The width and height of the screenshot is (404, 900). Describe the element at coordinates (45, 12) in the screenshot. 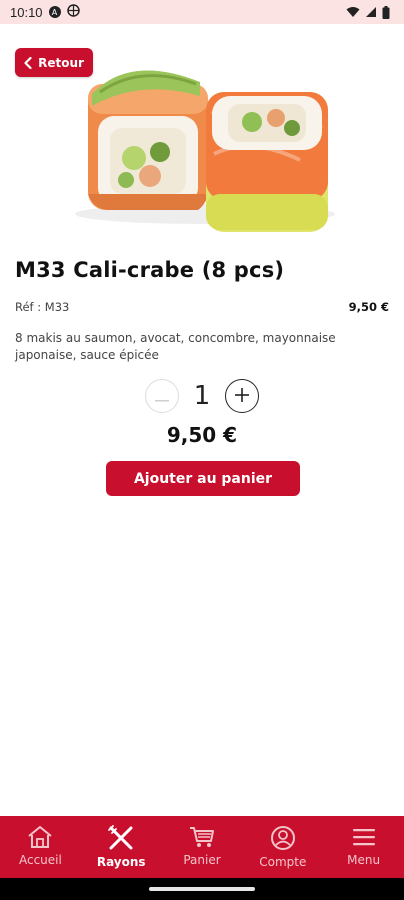

I see `status-left: 10:10 A` at that location.